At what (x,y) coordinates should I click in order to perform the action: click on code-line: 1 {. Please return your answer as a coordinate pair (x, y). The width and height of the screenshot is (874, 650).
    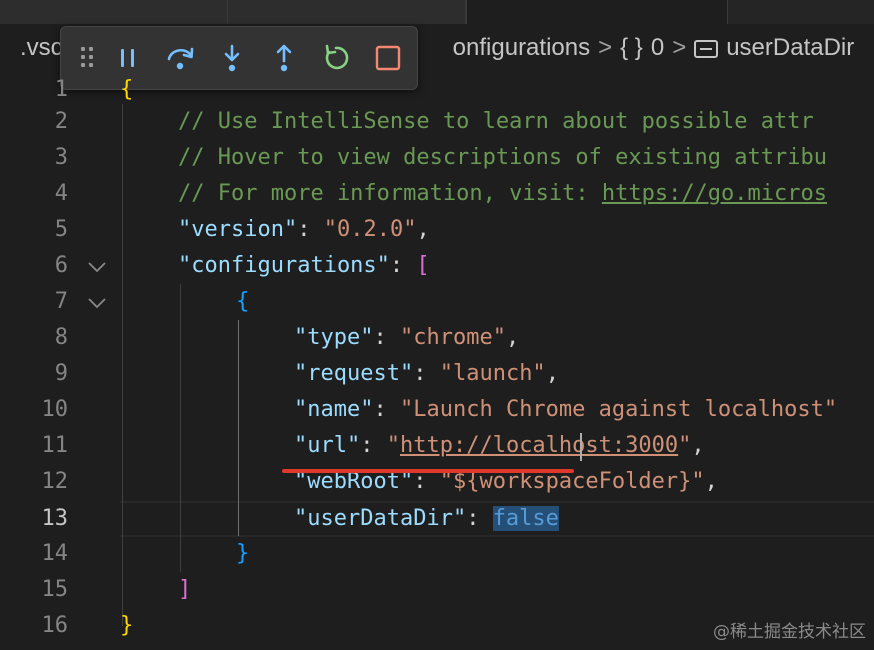
    Looking at the image, I should click on (437, 90).